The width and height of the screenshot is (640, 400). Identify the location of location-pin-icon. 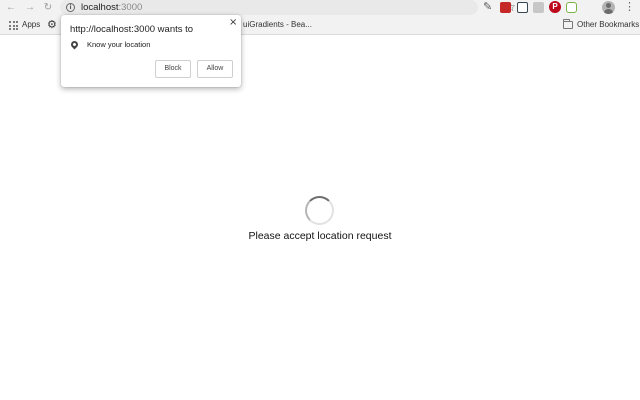
(74, 44).